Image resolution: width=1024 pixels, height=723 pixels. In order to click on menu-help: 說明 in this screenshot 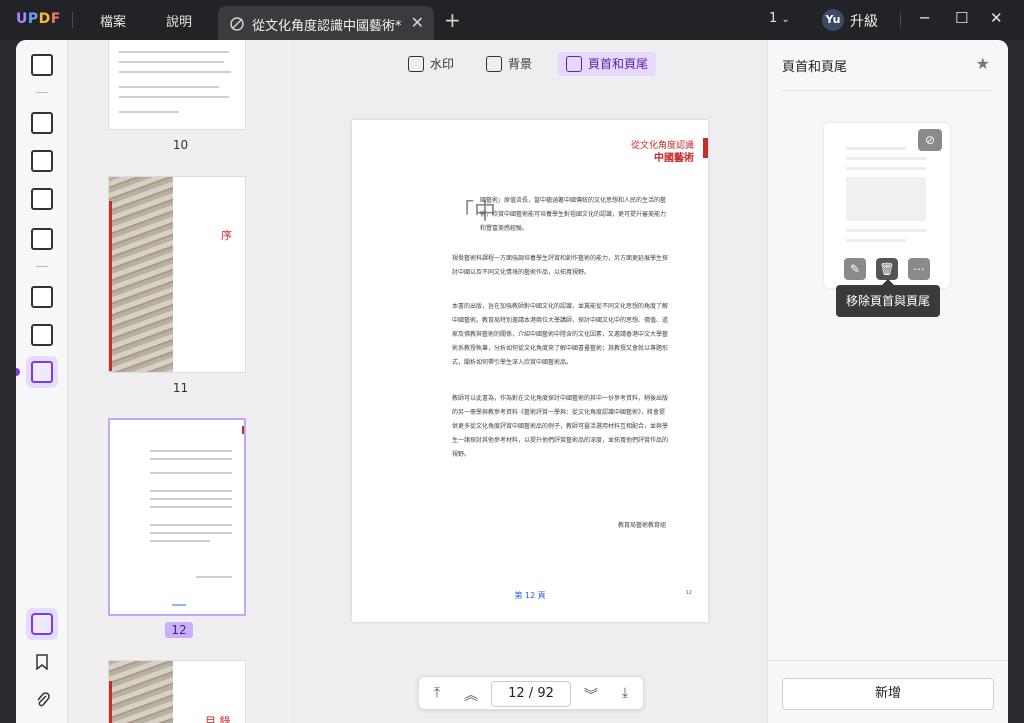, I will do `click(179, 20)`.